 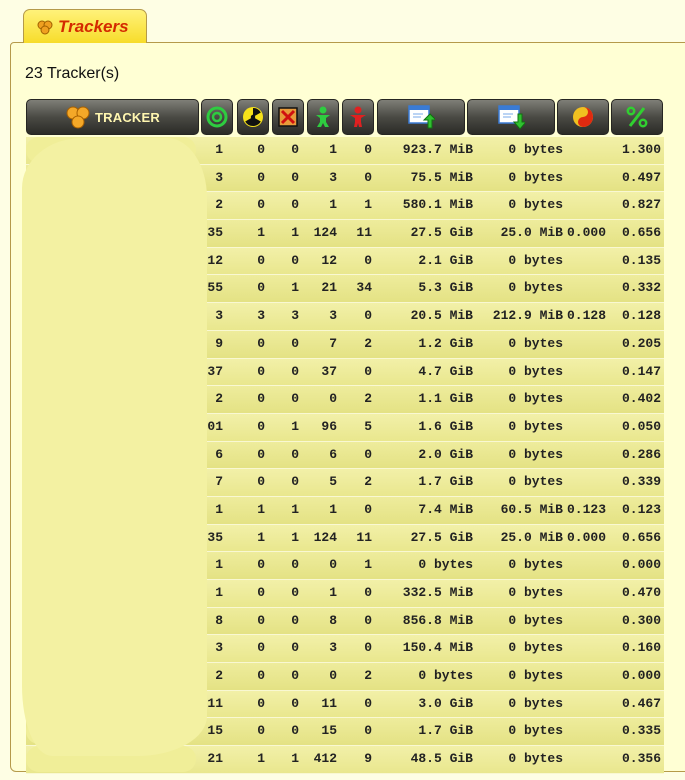 What do you see at coordinates (637, 117) in the screenshot?
I see `column-header-ratio` at bounding box center [637, 117].